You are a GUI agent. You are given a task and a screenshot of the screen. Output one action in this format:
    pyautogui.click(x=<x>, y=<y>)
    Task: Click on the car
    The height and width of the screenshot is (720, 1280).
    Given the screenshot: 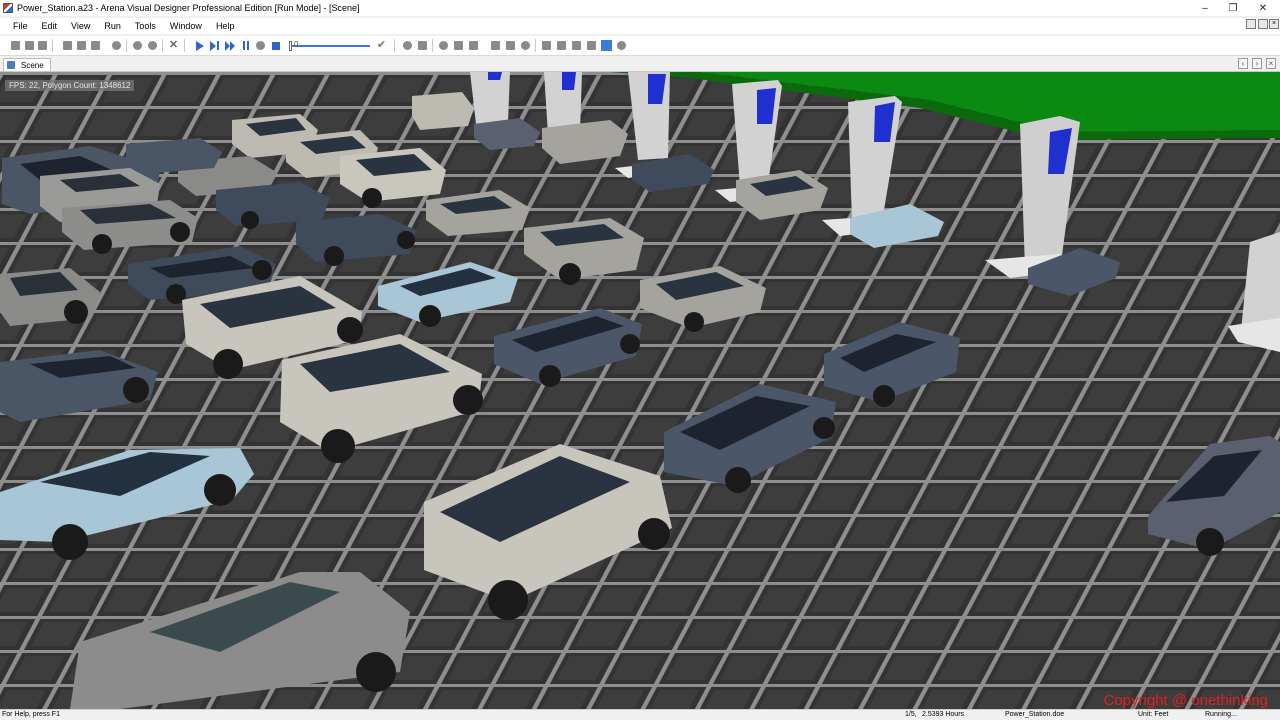 What is the action you would take?
    pyautogui.click(x=443, y=111)
    